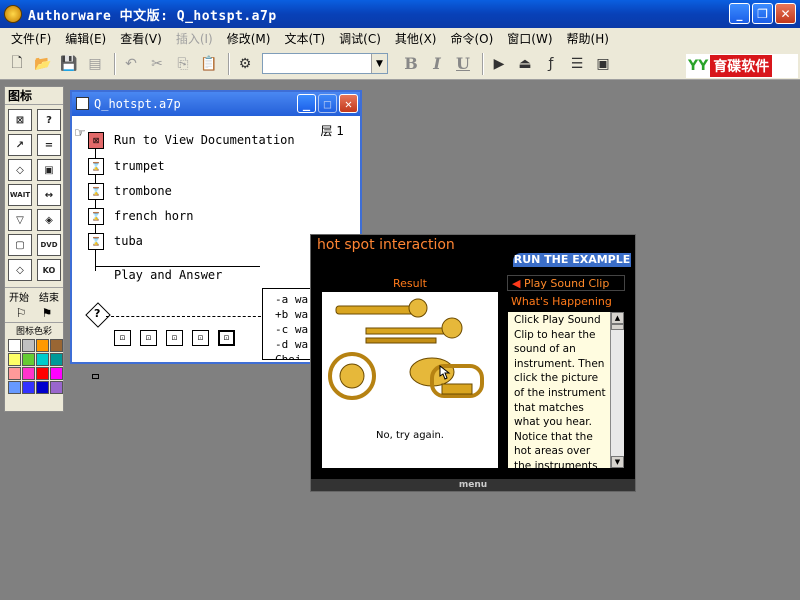  Describe the element at coordinates (49, 120) in the screenshot. I see `interaction-icon: ?` at that location.